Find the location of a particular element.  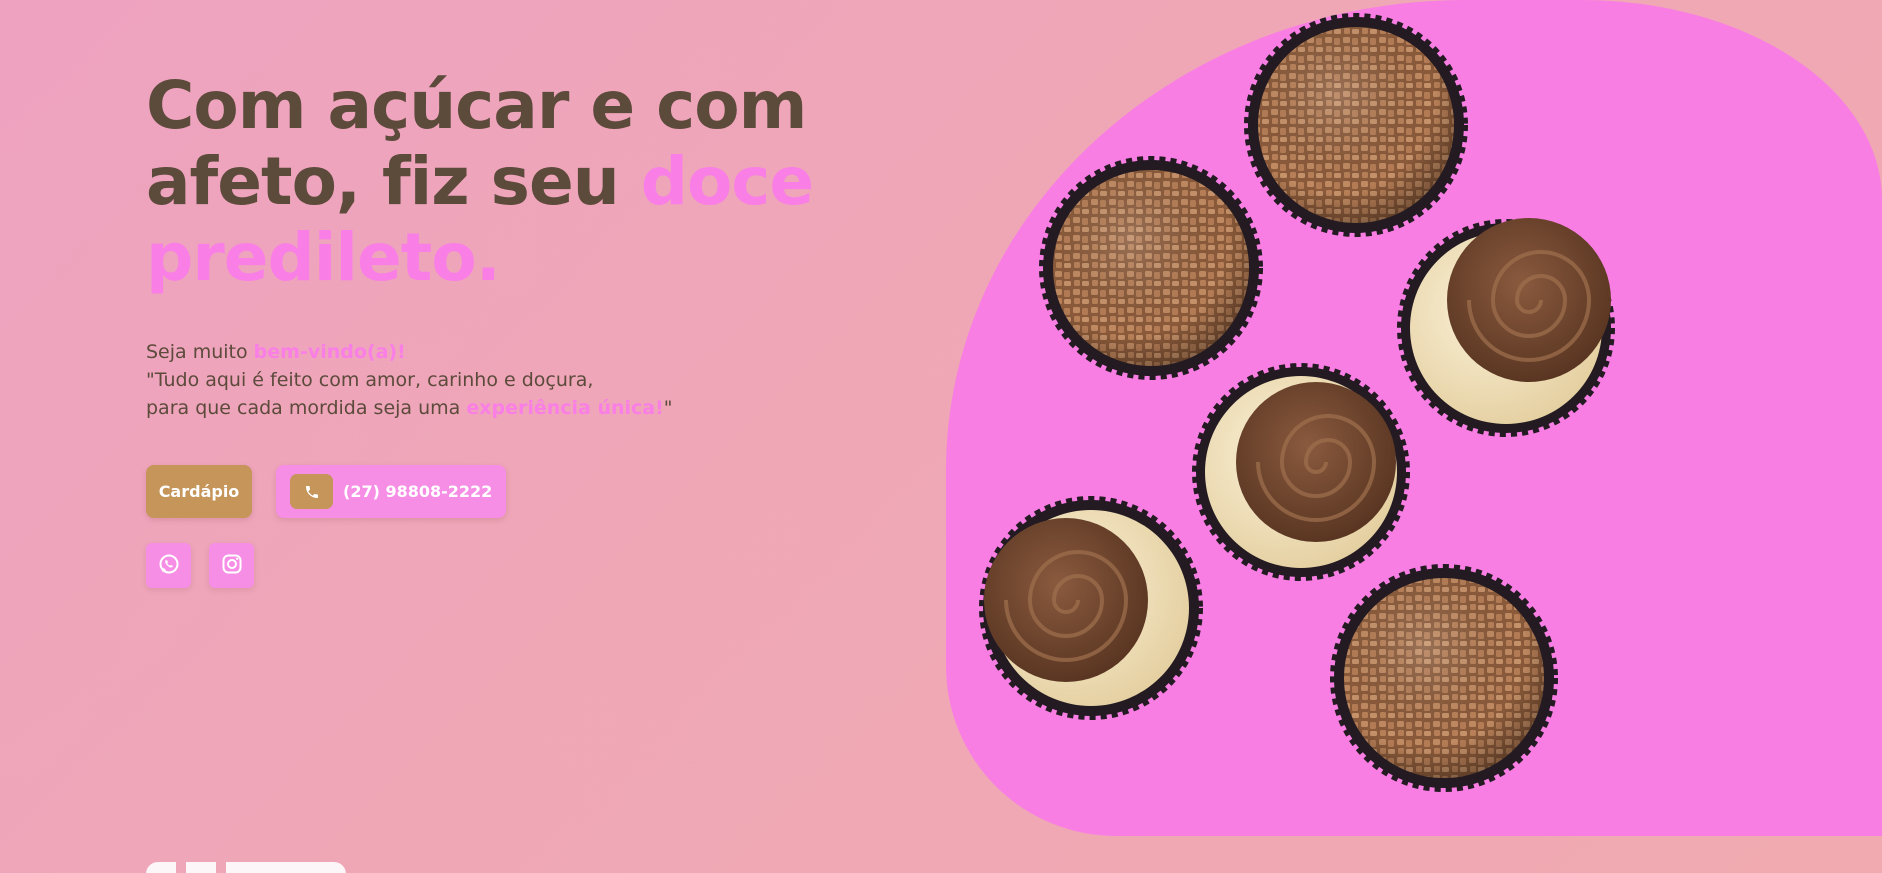

quote-line-2-suffix: " is located at coordinates (668, 408).